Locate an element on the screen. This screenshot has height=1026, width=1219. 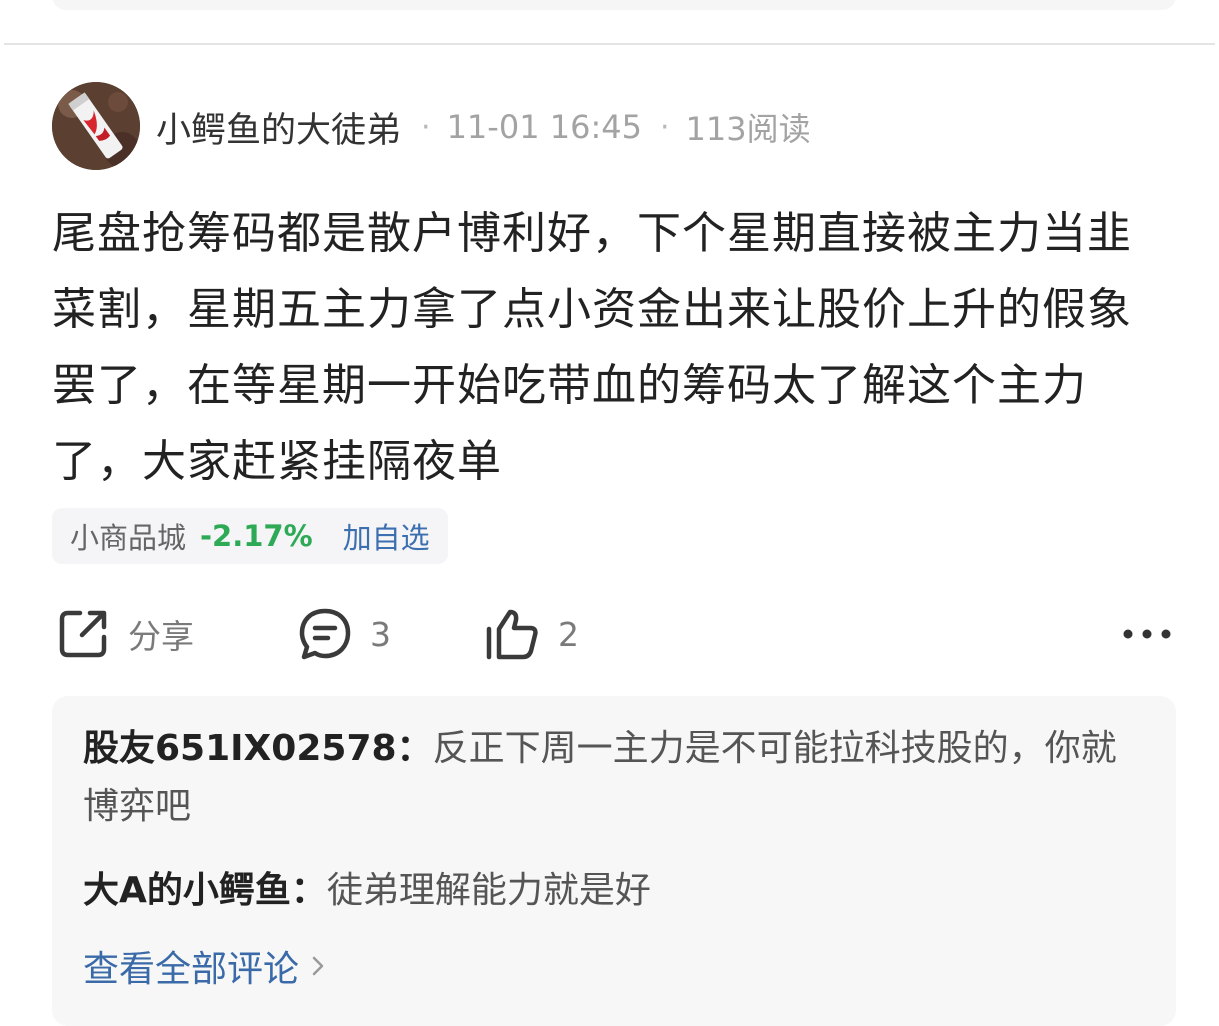
post-time: 11-01 16:45 is located at coordinates (544, 127).